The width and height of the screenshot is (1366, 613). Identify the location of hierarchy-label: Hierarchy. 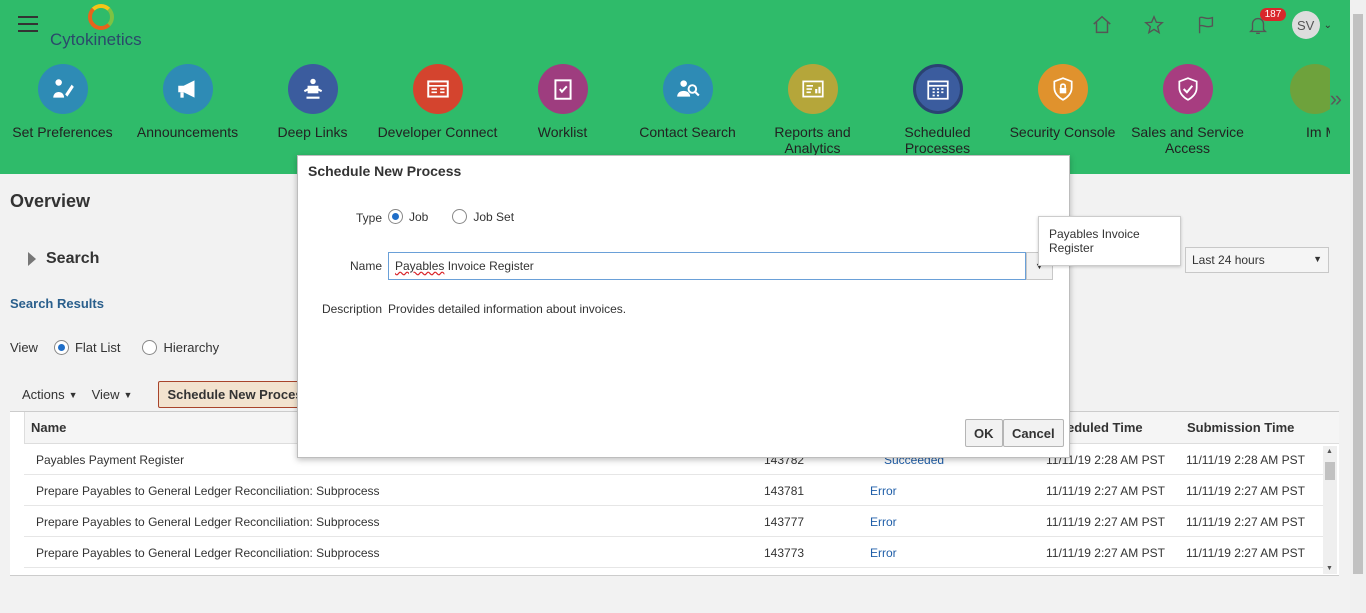
(191, 347).